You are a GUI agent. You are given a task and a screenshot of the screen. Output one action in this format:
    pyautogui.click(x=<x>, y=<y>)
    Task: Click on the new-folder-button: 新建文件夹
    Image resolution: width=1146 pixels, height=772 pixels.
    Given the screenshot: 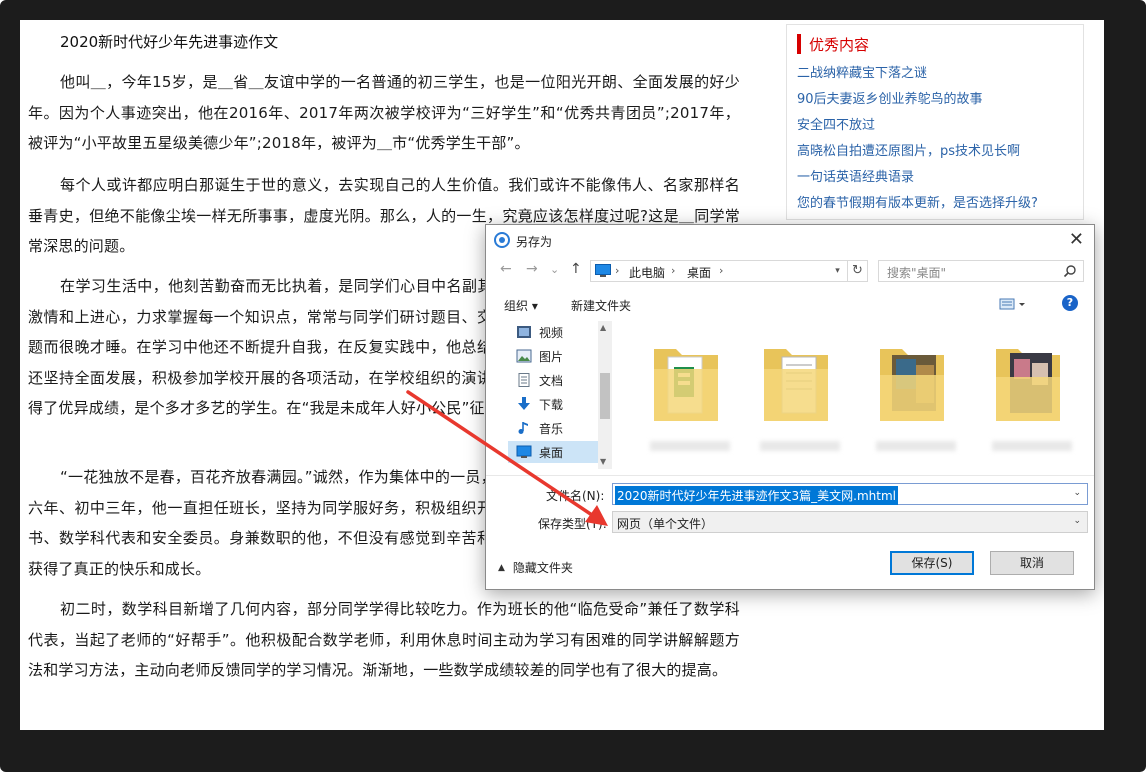 What is the action you would take?
    pyautogui.click(x=601, y=305)
    